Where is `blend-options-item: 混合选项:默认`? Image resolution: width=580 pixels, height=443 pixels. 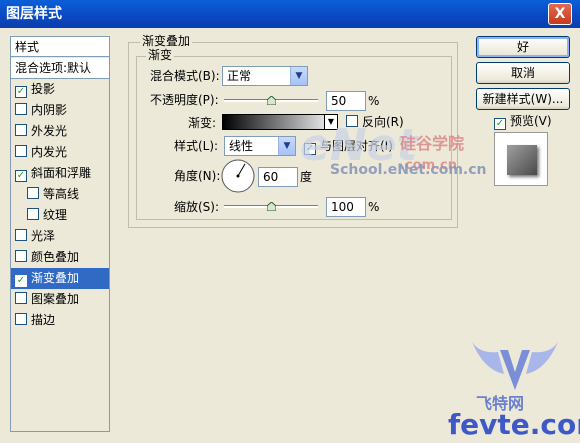
blend-options-item: 混合选项:默认 is located at coordinates (60, 68).